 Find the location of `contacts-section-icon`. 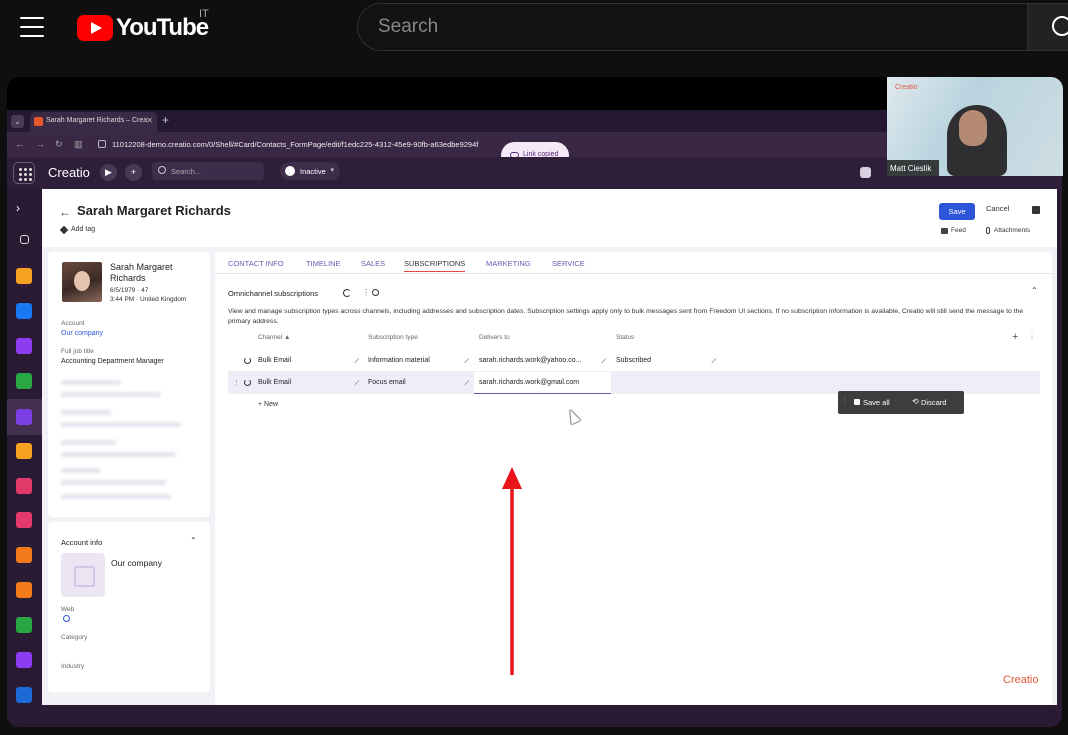

contacts-section-icon is located at coordinates (24, 417).